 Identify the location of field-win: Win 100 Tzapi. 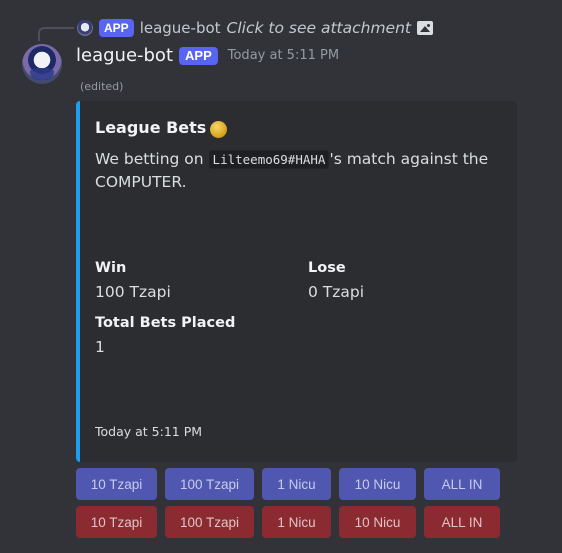
(133, 280).